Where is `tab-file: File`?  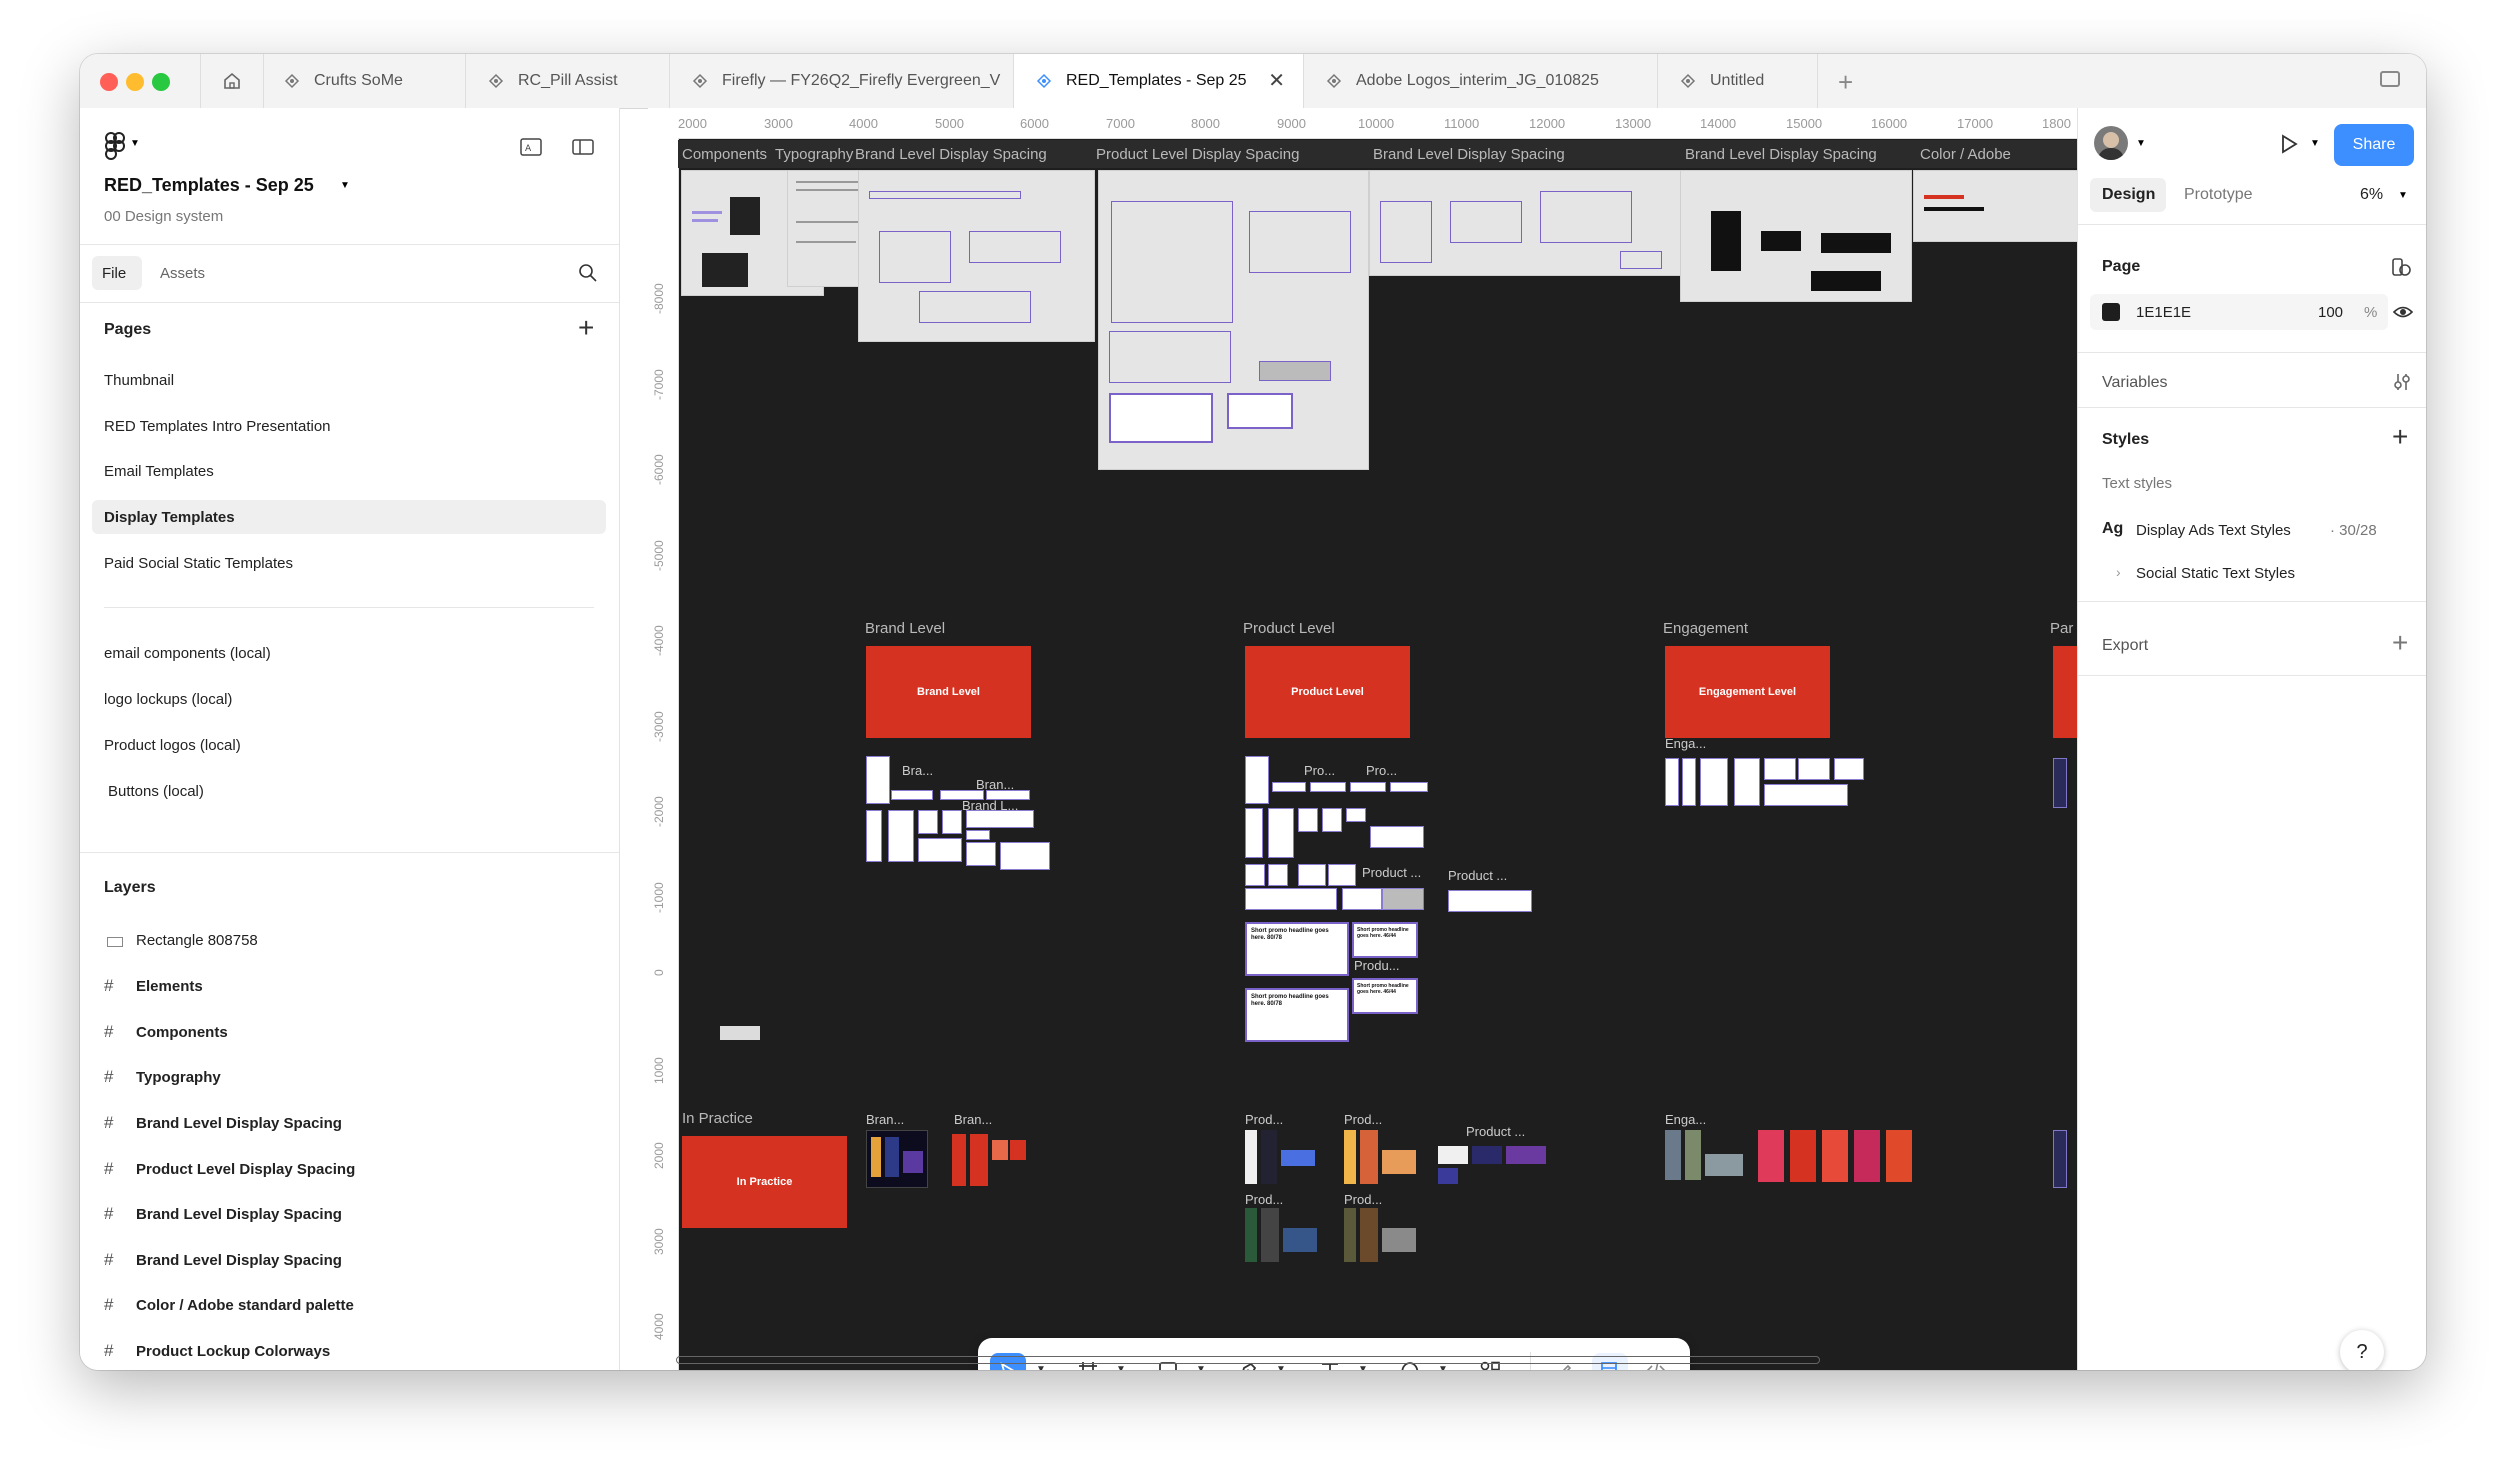 tab-file: File is located at coordinates (114, 273).